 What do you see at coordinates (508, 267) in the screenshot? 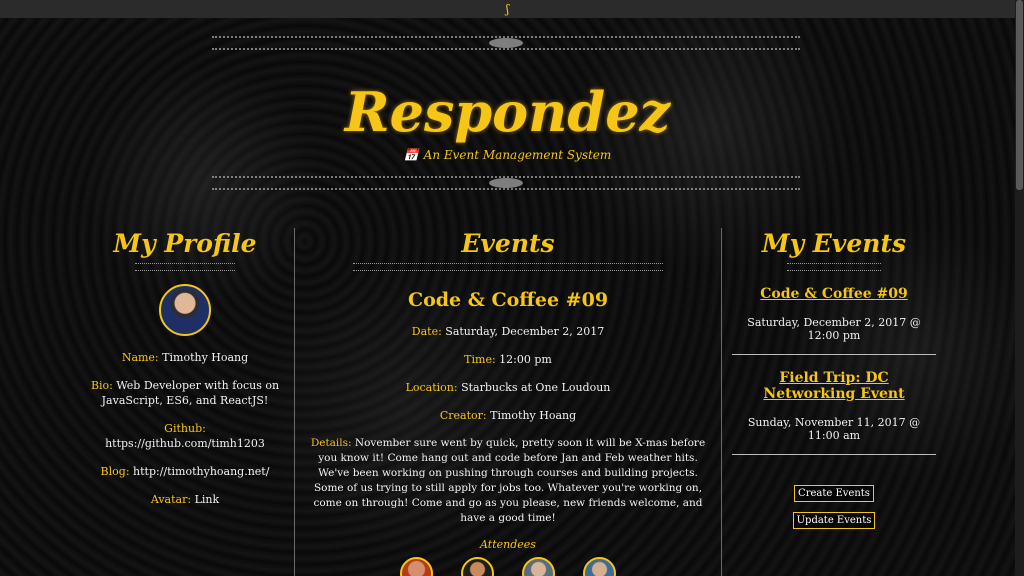
I see `events-heading-ornament` at bounding box center [508, 267].